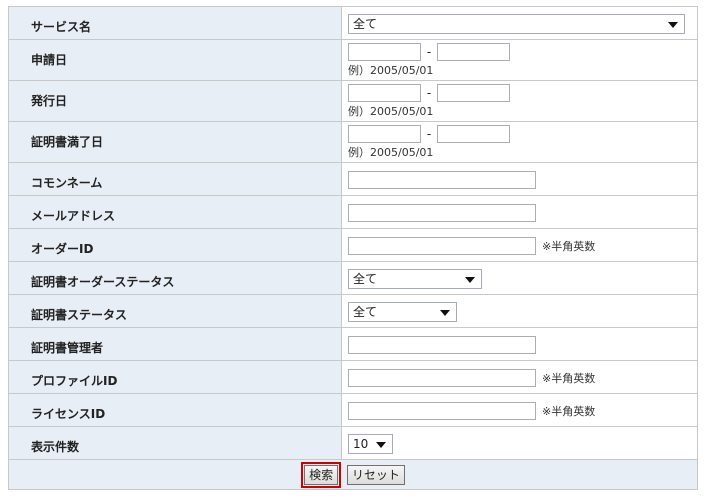 The image size is (706, 501). Describe the element at coordinates (516, 24) in the screenshot. I see `service-name-select: 全て` at that location.